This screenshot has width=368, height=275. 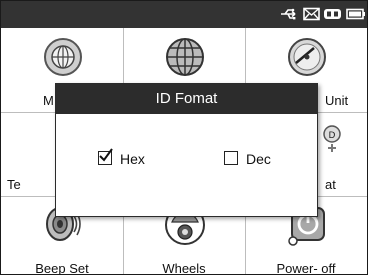 What do you see at coordinates (132, 159) in the screenshot?
I see `hex-label: Hex` at bounding box center [132, 159].